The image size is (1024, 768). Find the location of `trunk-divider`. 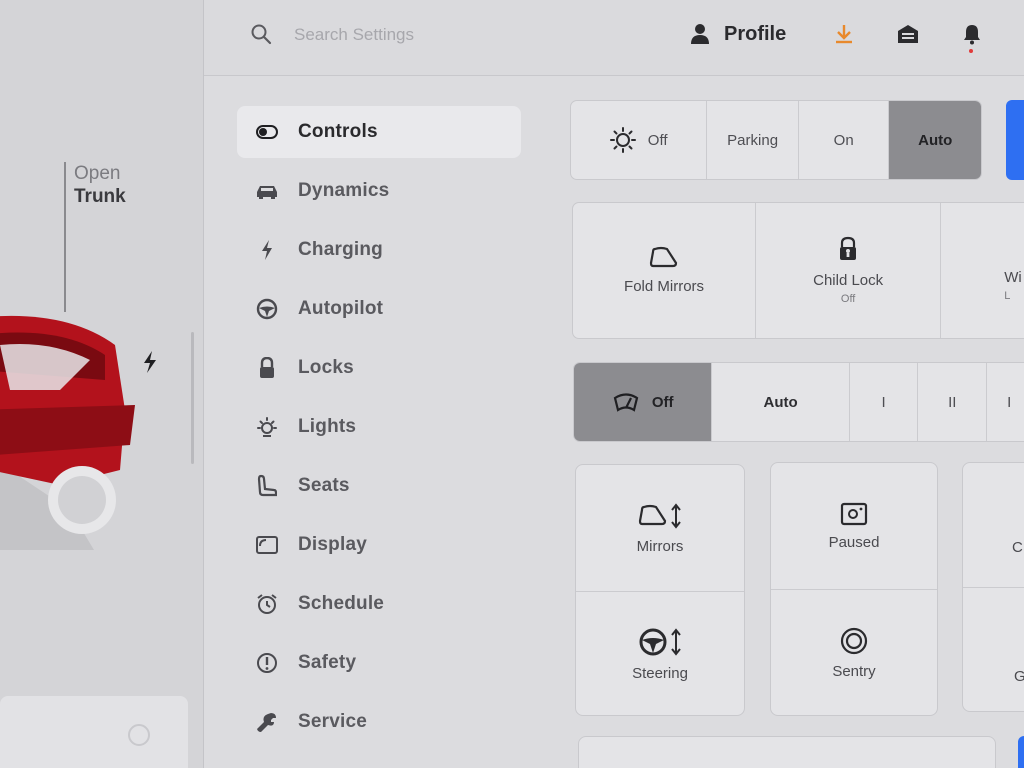

trunk-divider is located at coordinates (65, 237).